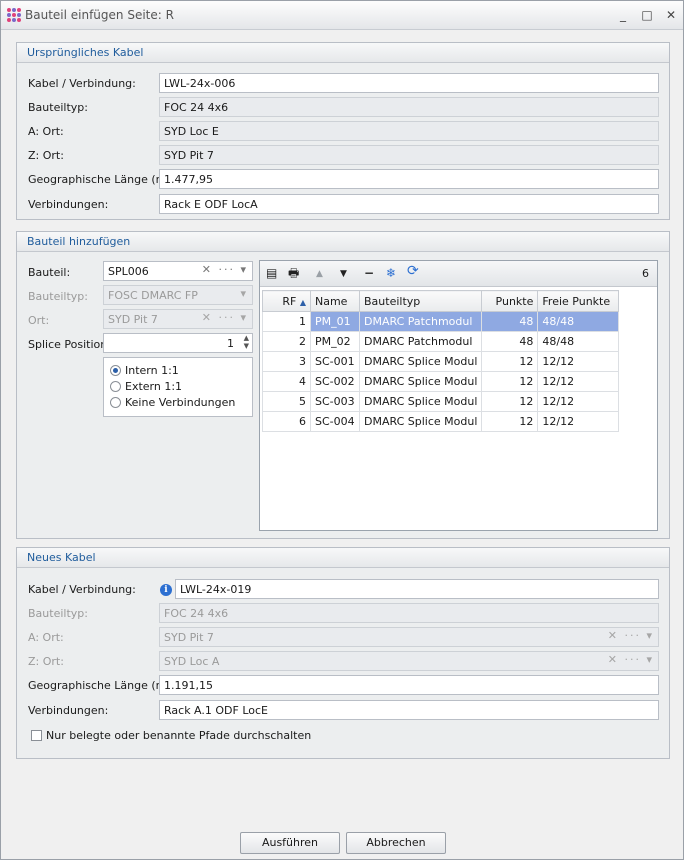  I want to click on cell-name: SC-003, so click(335, 401).